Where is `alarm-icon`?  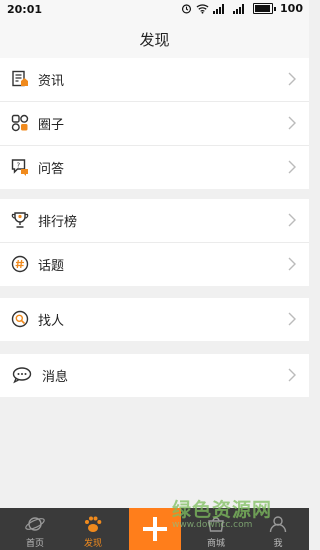 alarm-icon is located at coordinates (186, 9).